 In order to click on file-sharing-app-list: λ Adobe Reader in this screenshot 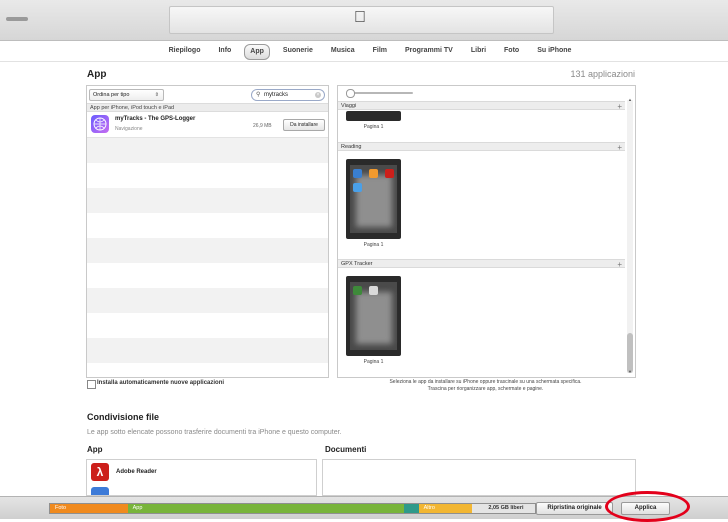, I will do `click(201, 477)`.